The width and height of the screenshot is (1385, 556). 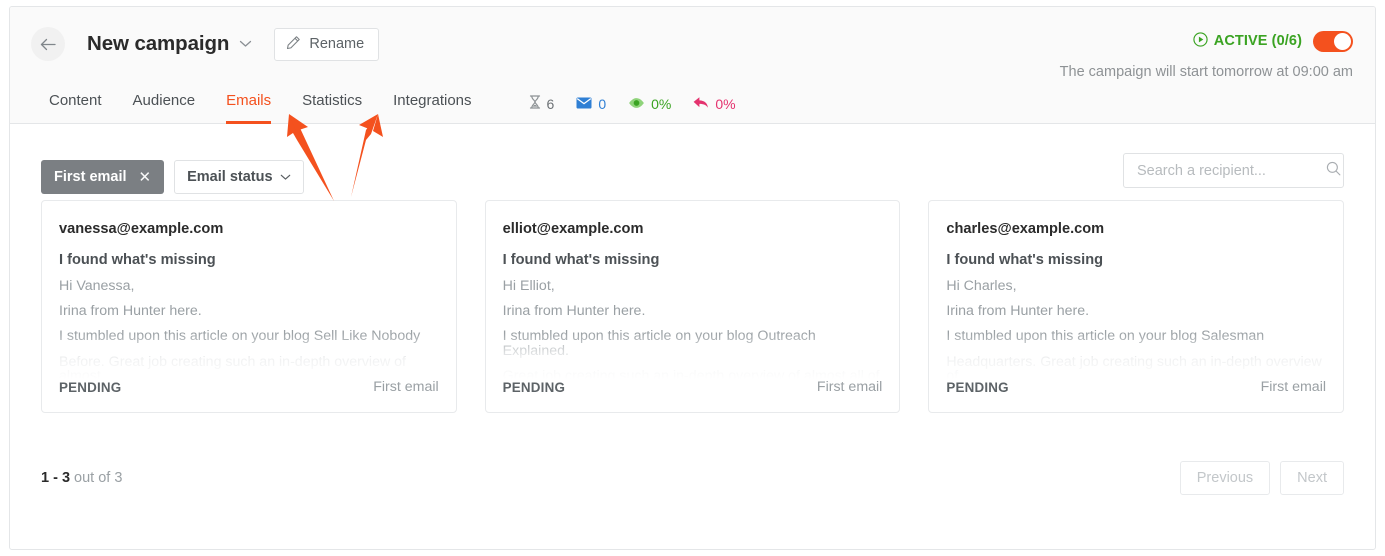 I want to click on email-status-dropdown: Email status, so click(x=239, y=176).